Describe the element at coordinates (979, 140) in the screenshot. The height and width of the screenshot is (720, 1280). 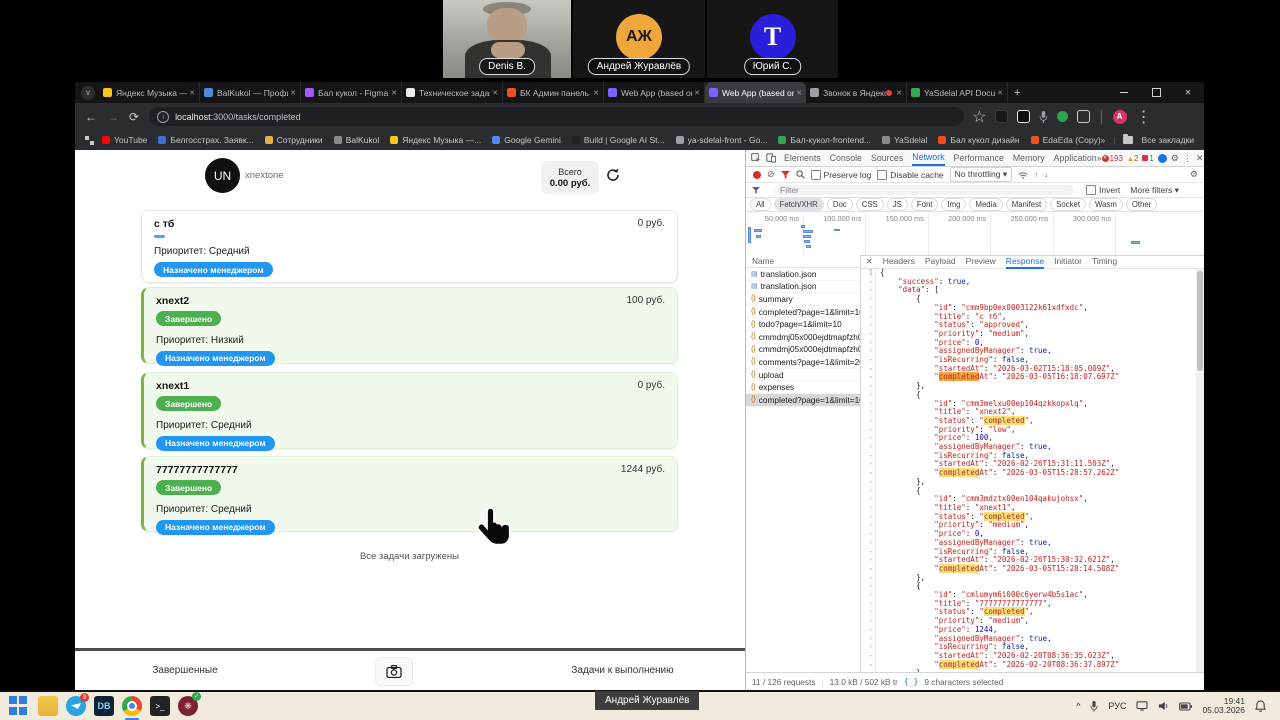
I see `bookmark-item: Бал кукол дизайн` at that location.